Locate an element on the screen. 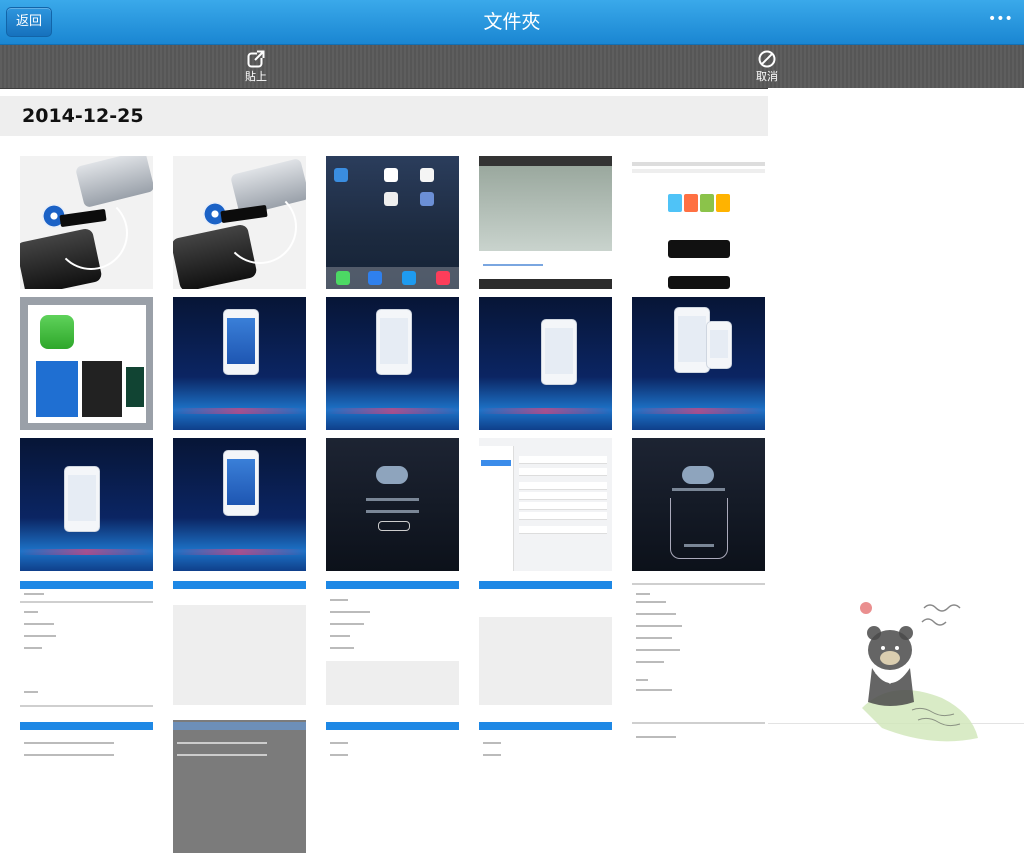 The height and width of the screenshot is (853, 1024). more-button: ••• is located at coordinates (1000, 21).